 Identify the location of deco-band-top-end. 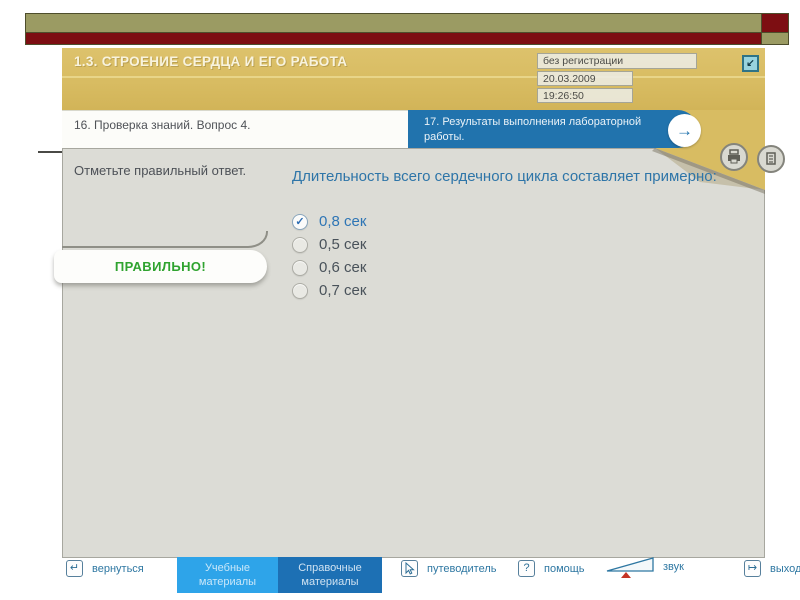
(774, 23).